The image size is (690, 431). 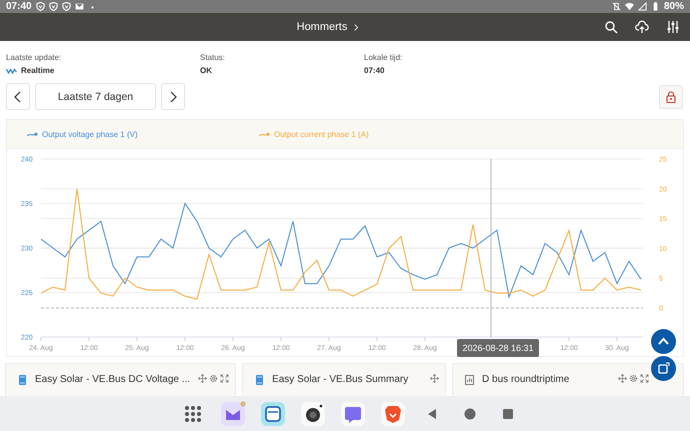 What do you see at coordinates (526, 379) in the screenshot?
I see `widget-title: D bus roundtriptime` at bounding box center [526, 379].